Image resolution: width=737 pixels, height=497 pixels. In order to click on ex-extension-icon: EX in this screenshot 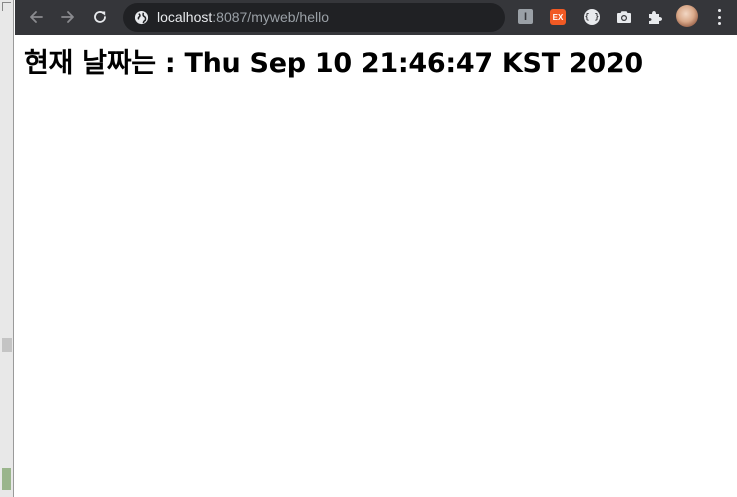, I will do `click(558, 17)`.